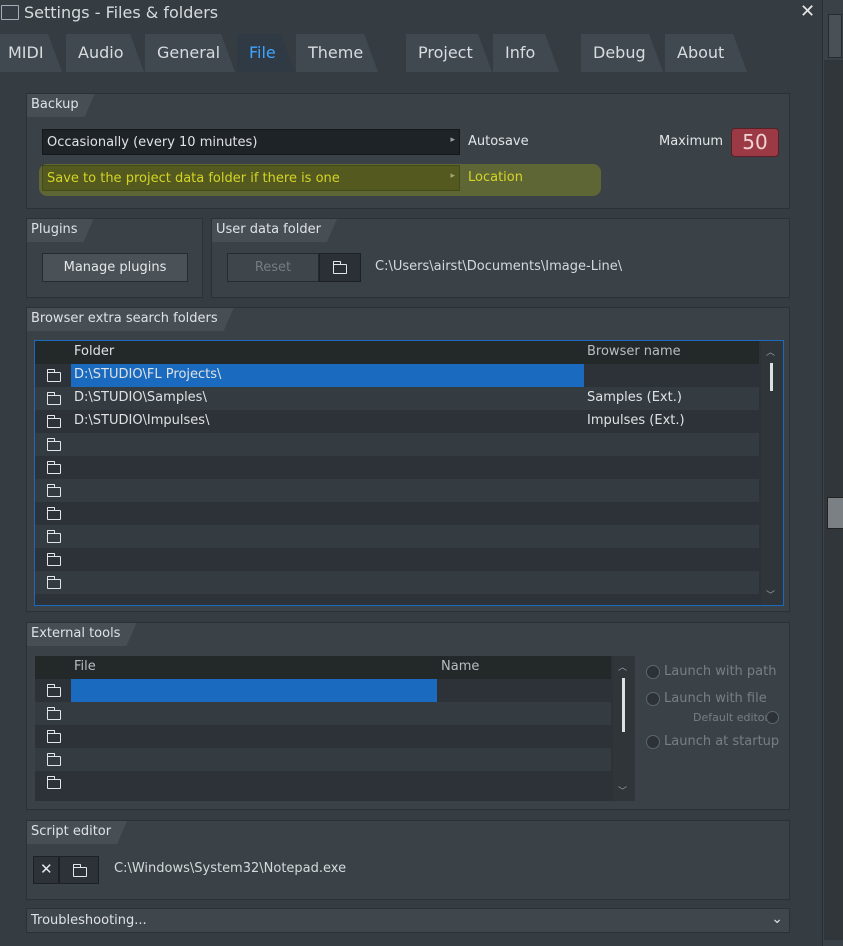 The image size is (843, 946). I want to click on tab-midi: MIDI, so click(31, 53).